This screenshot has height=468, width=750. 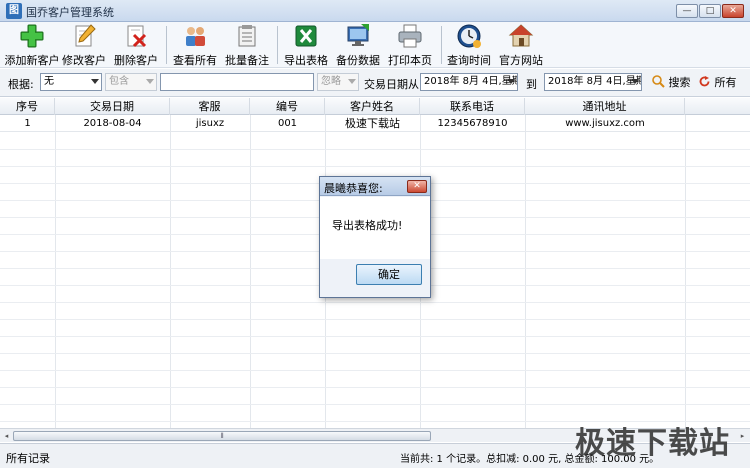 I want to click on match-value: 包含, so click(x=119, y=81).